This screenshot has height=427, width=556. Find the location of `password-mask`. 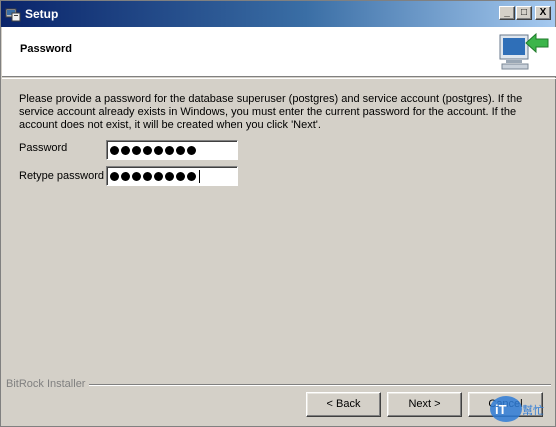

password-mask is located at coordinates (172, 150).